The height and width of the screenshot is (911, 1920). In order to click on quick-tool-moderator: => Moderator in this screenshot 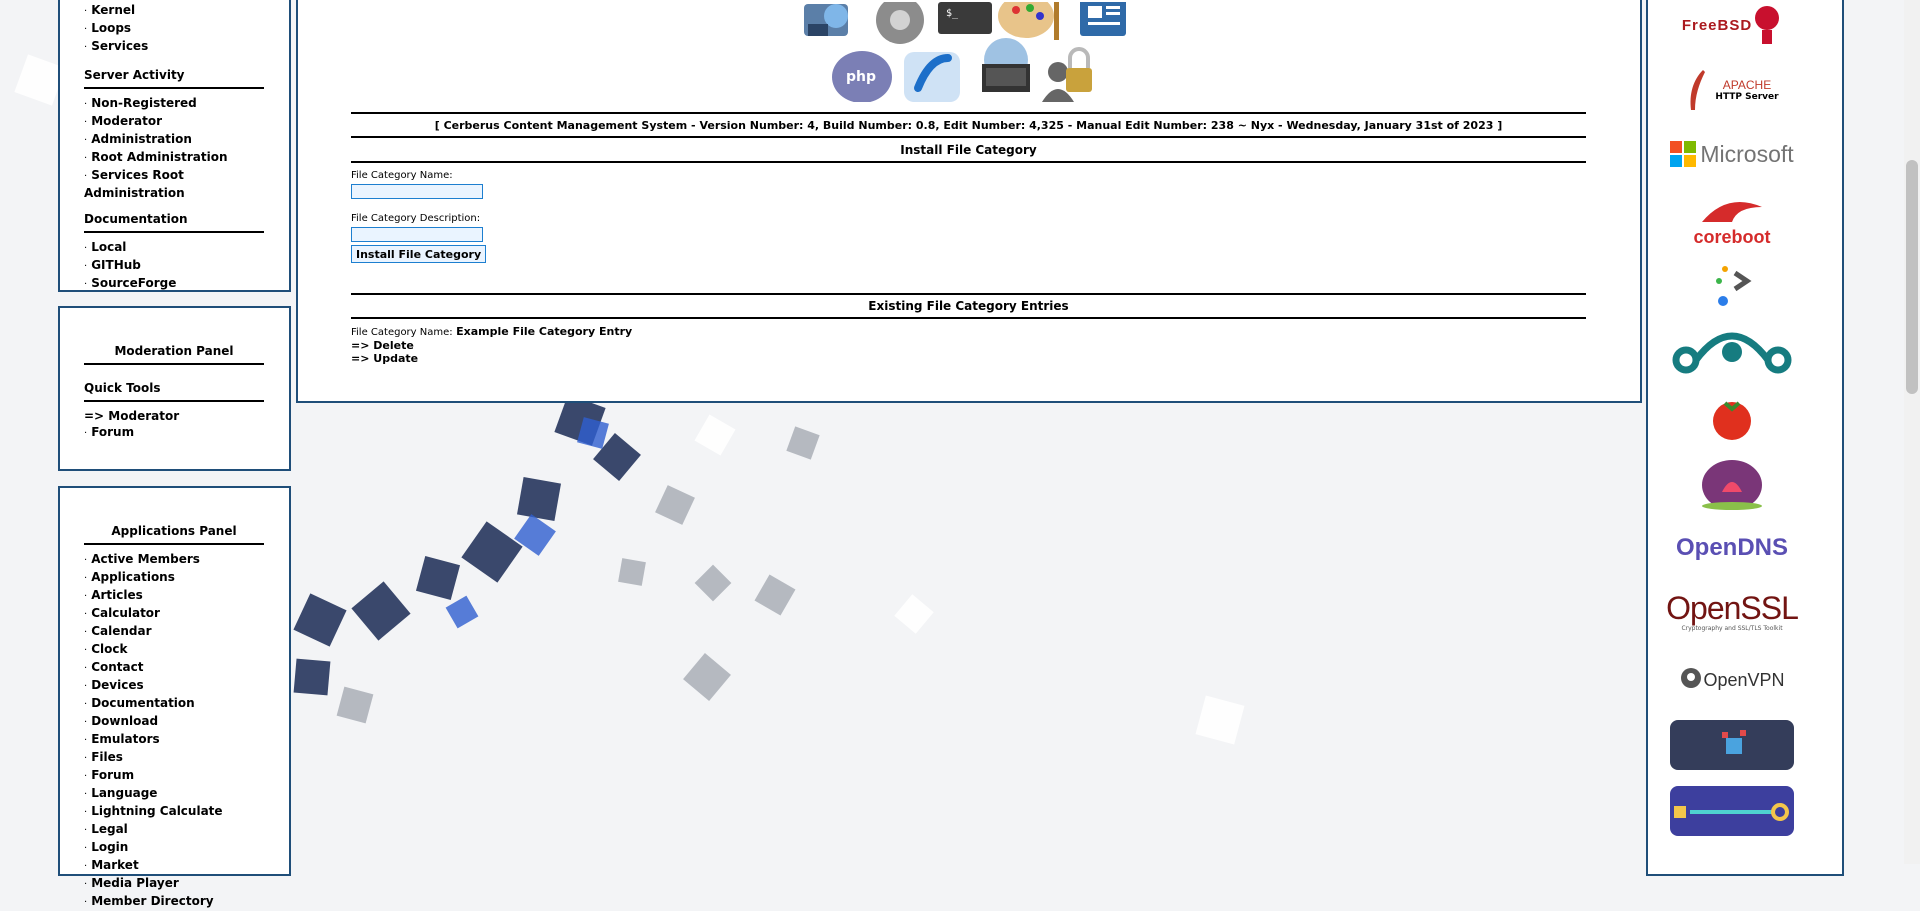, I will do `click(174, 416)`.